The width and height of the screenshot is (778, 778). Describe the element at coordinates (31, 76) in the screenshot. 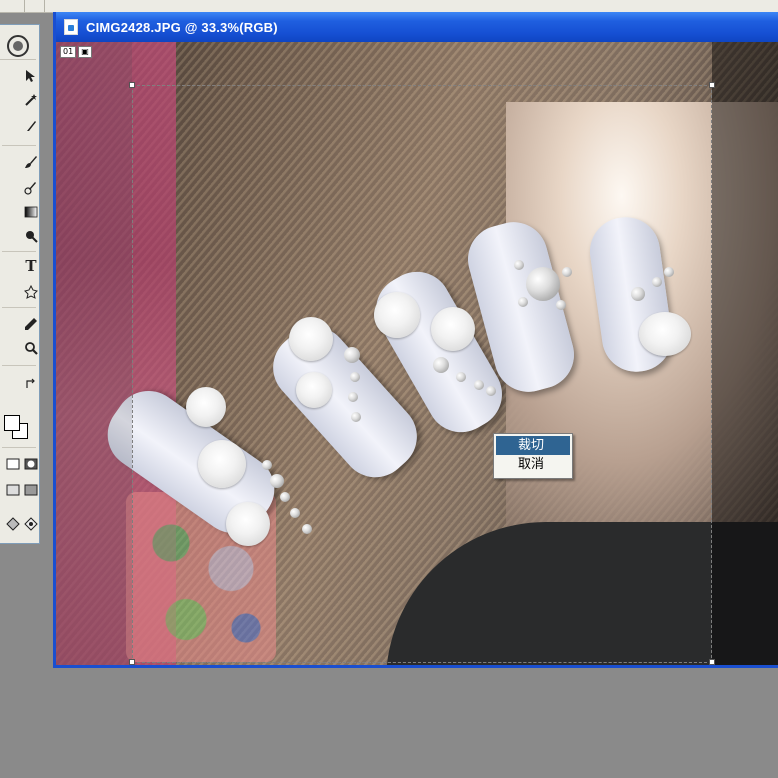

I see `move-tool-icon` at that location.